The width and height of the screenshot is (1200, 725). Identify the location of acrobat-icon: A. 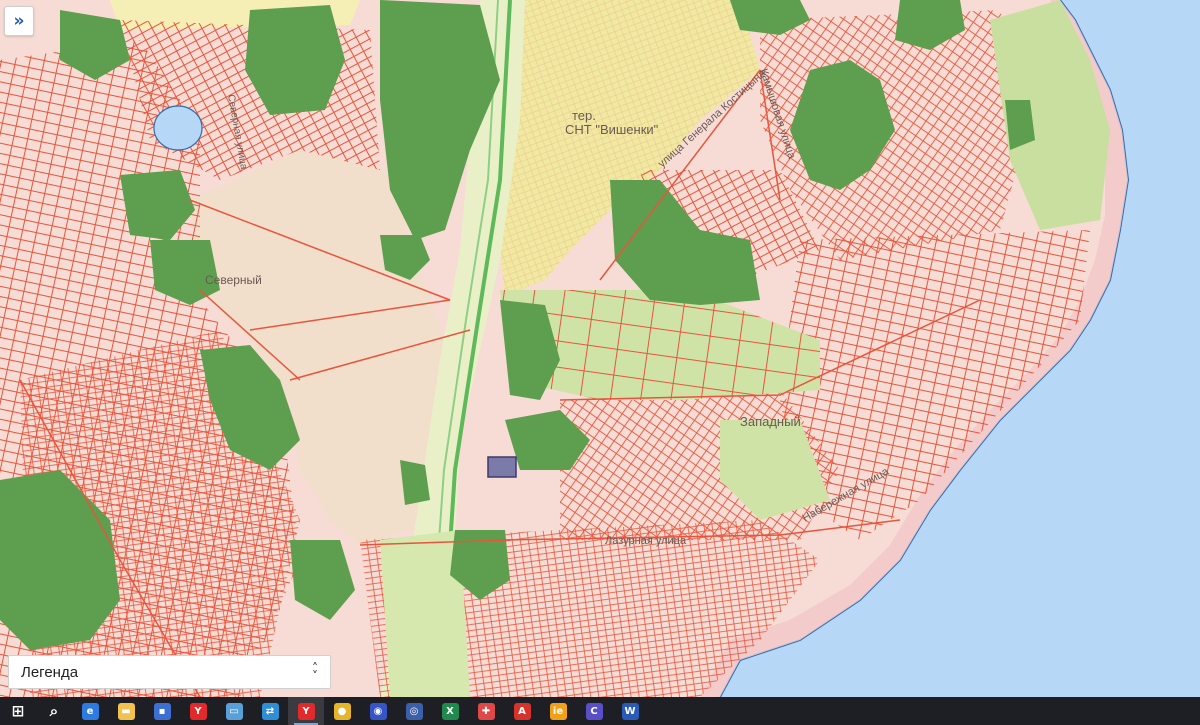
(522, 711).